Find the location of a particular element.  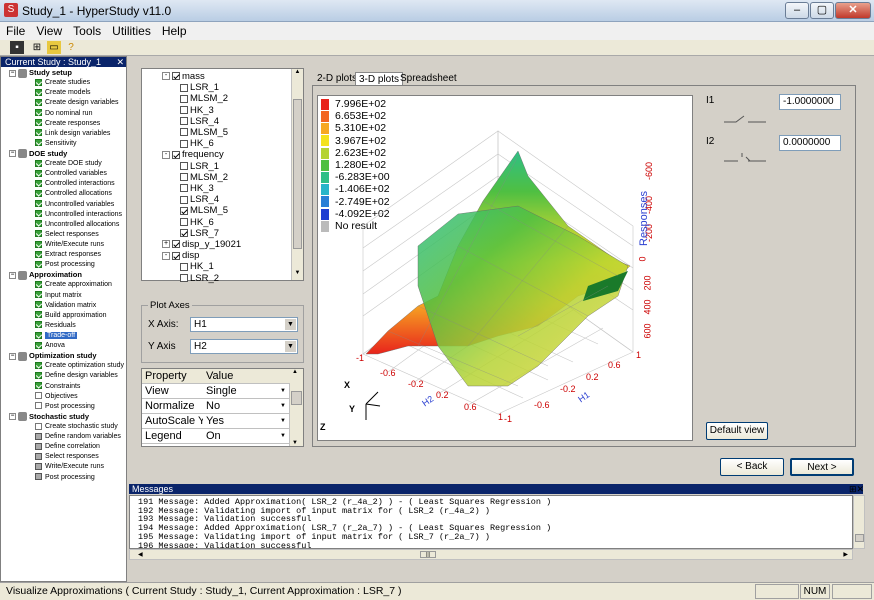

property-value: Single is located at coordinates (246, 391).